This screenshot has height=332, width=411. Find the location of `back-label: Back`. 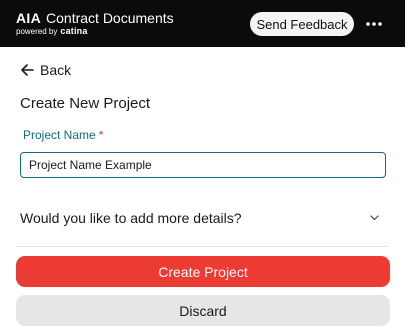

back-label: Back is located at coordinates (56, 70).